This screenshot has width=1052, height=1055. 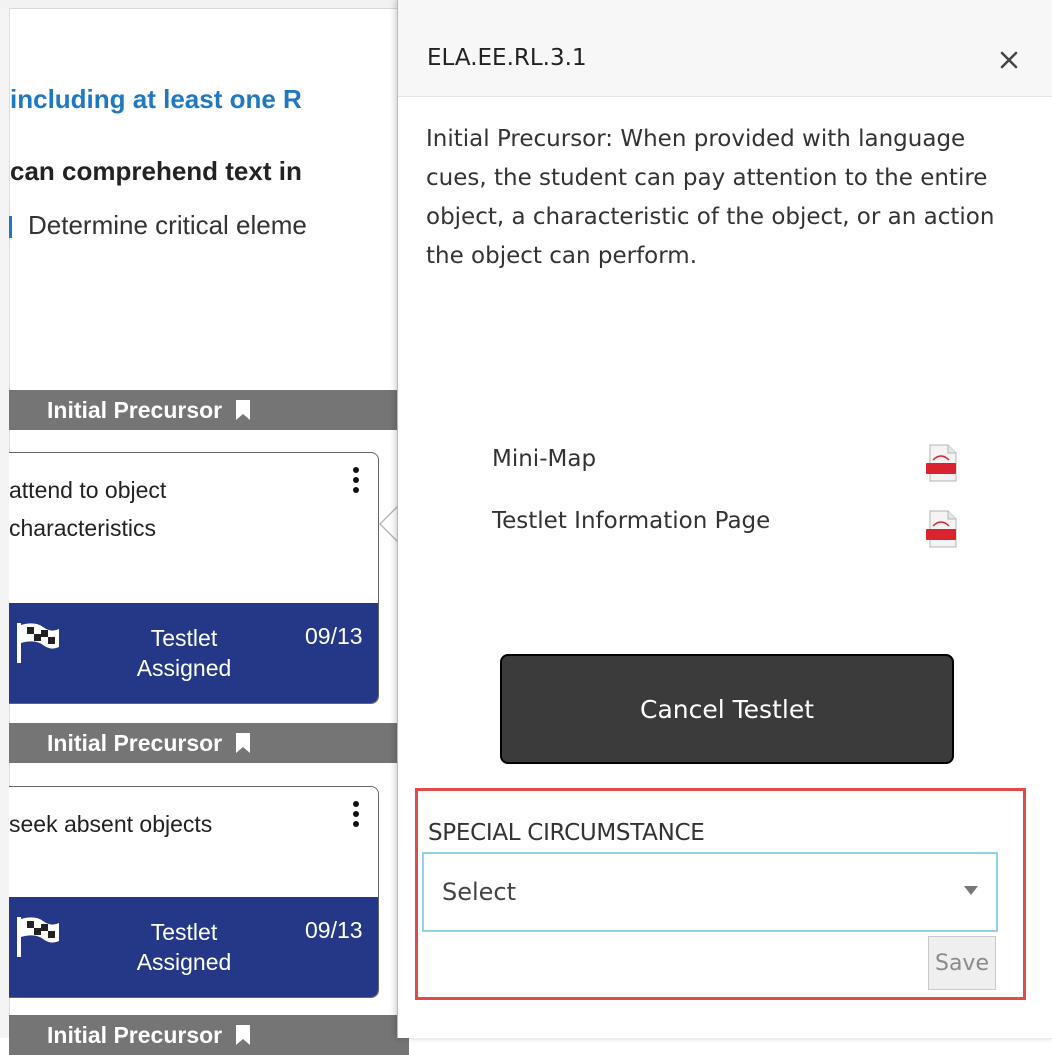 What do you see at coordinates (167, 225) in the screenshot?
I see `standard-text: Determine critical eleme` at bounding box center [167, 225].